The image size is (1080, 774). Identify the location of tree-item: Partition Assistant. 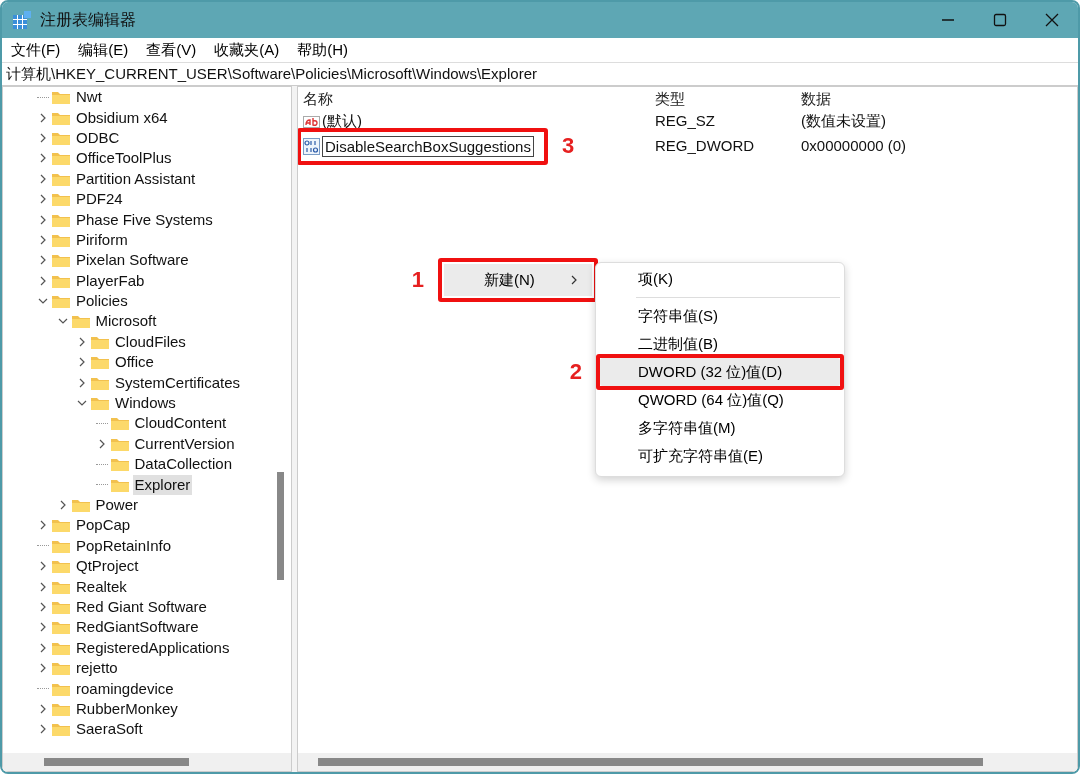
(136, 178).